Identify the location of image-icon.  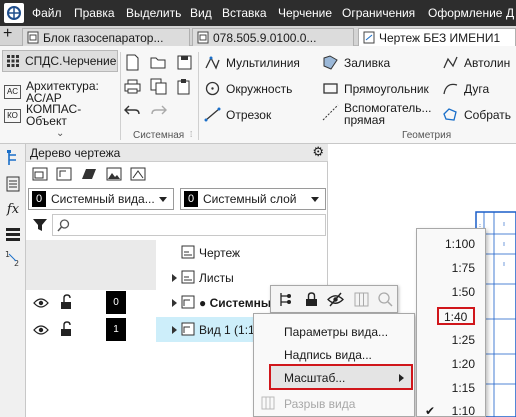
(114, 174).